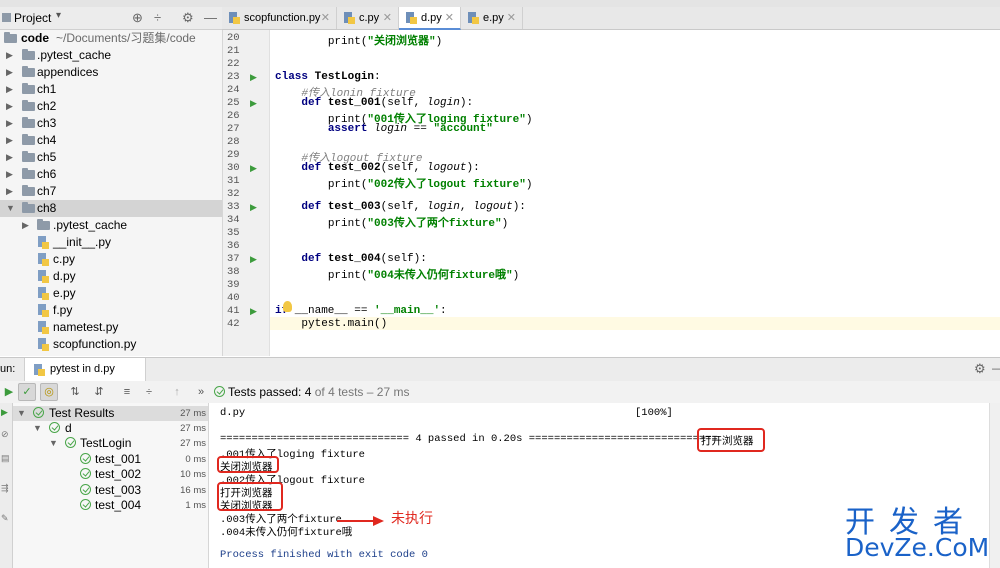  Describe the element at coordinates (390, 168) in the screenshot. I see `code-line: def test_002(self, logout):` at that location.